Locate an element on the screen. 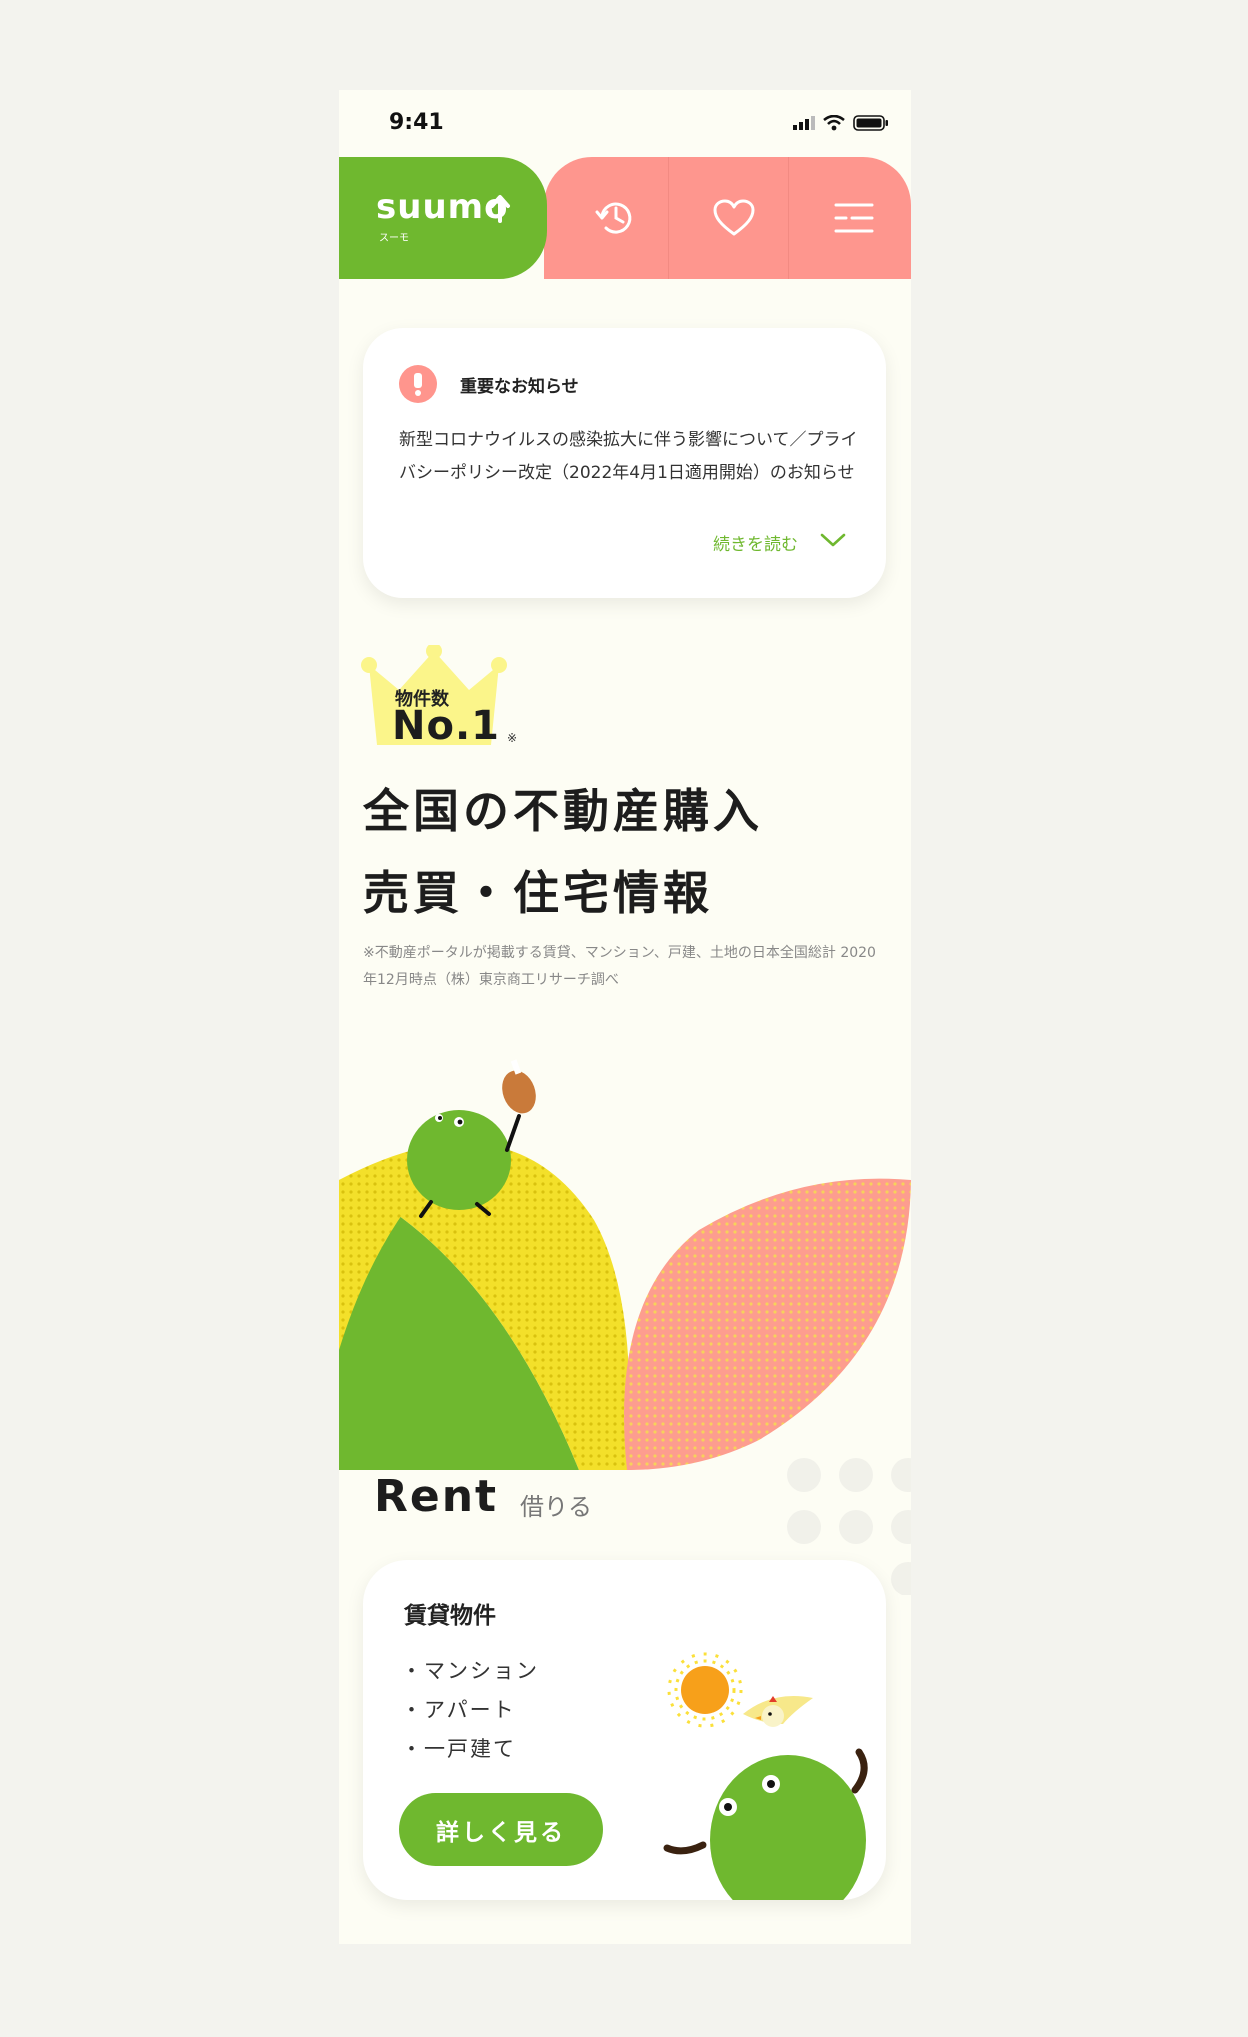 The image size is (1248, 2037). heart-icon is located at coordinates (734, 217).